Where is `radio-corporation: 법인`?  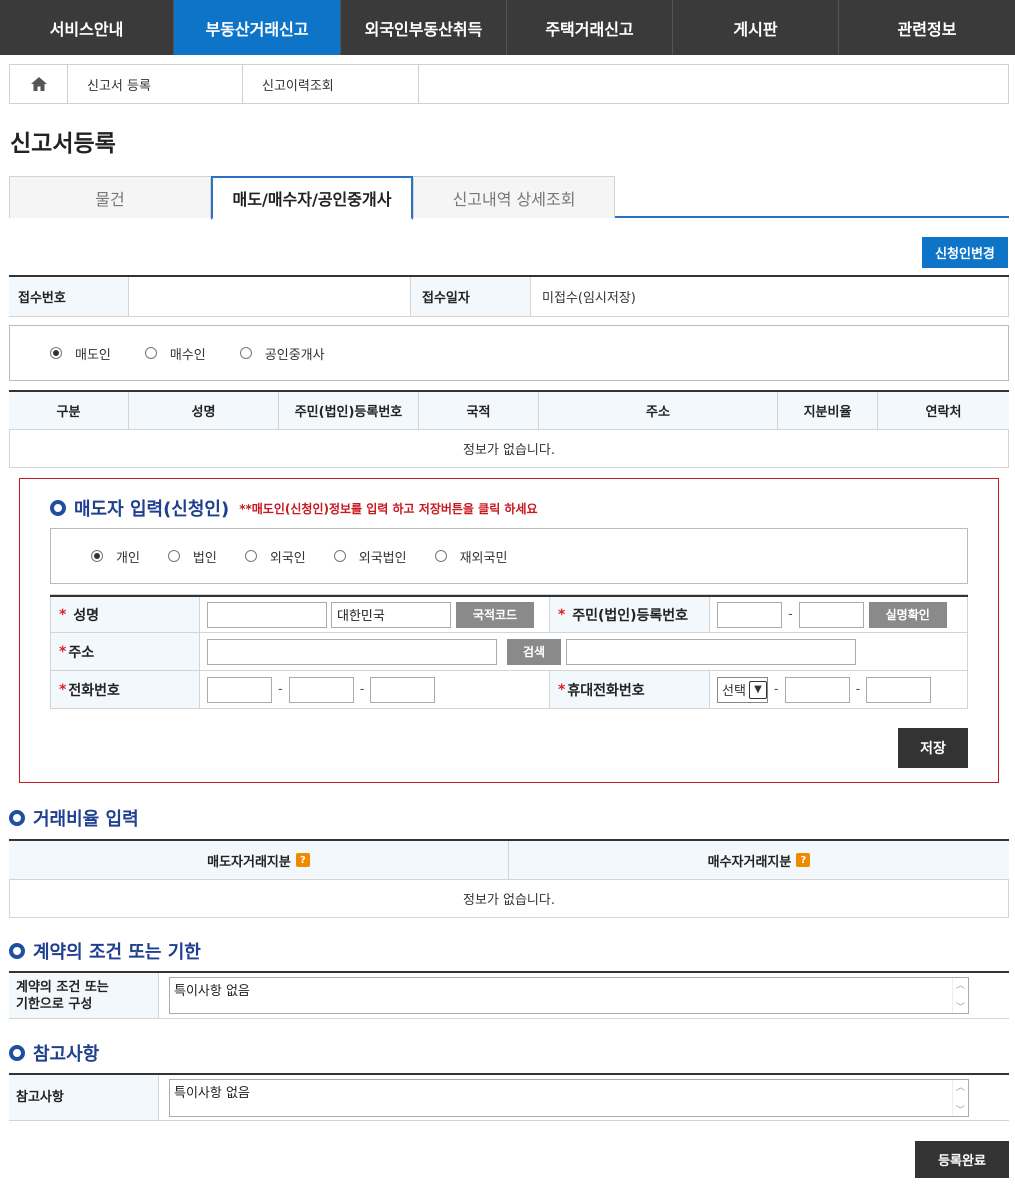
radio-corporation: 법인 is located at coordinates (192, 556).